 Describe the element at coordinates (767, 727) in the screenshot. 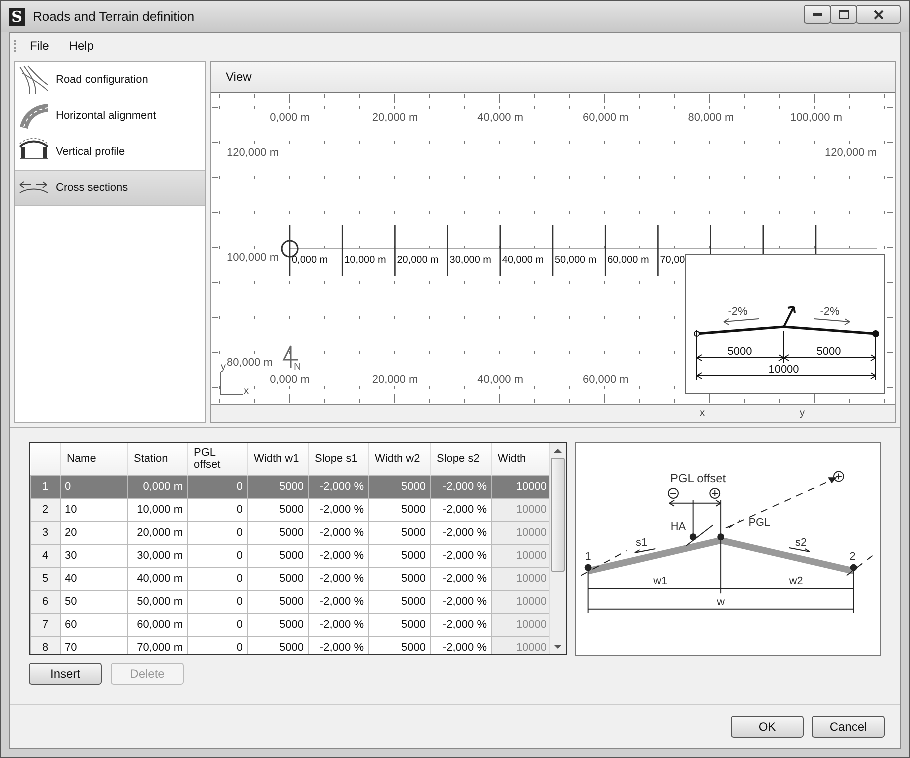

I see `dialog-button: OK` at that location.